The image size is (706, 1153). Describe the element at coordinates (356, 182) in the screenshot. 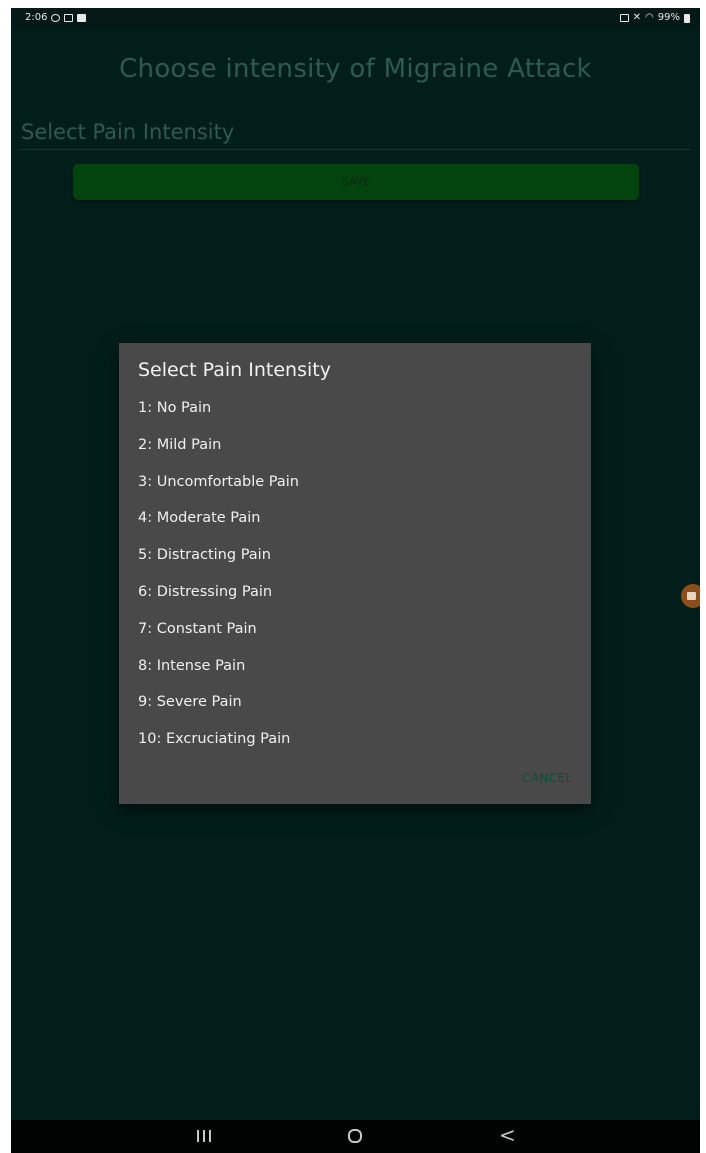

I see `save-button: SAVE` at that location.